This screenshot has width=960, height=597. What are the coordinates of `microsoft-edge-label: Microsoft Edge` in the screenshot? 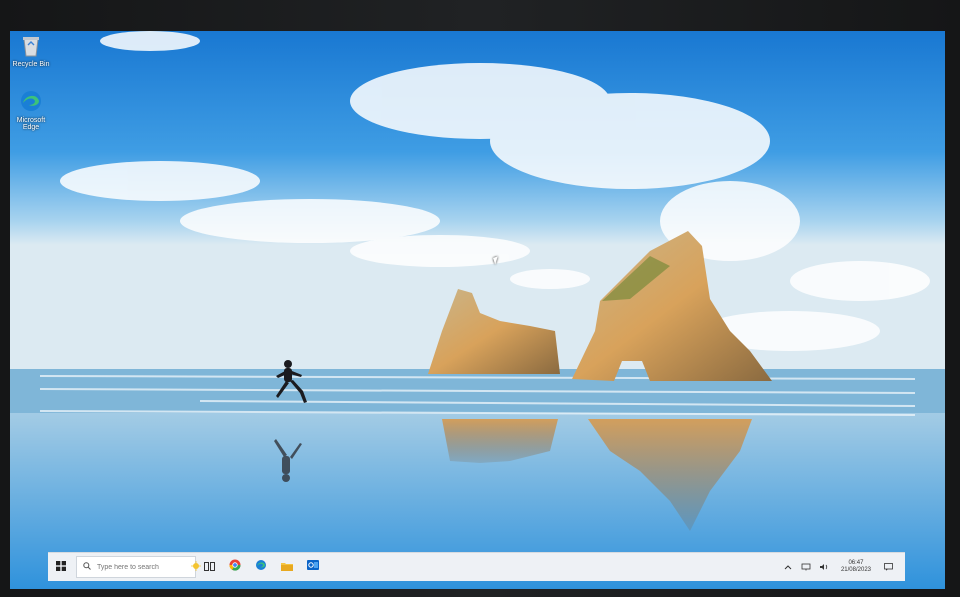 It's located at (31, 124).